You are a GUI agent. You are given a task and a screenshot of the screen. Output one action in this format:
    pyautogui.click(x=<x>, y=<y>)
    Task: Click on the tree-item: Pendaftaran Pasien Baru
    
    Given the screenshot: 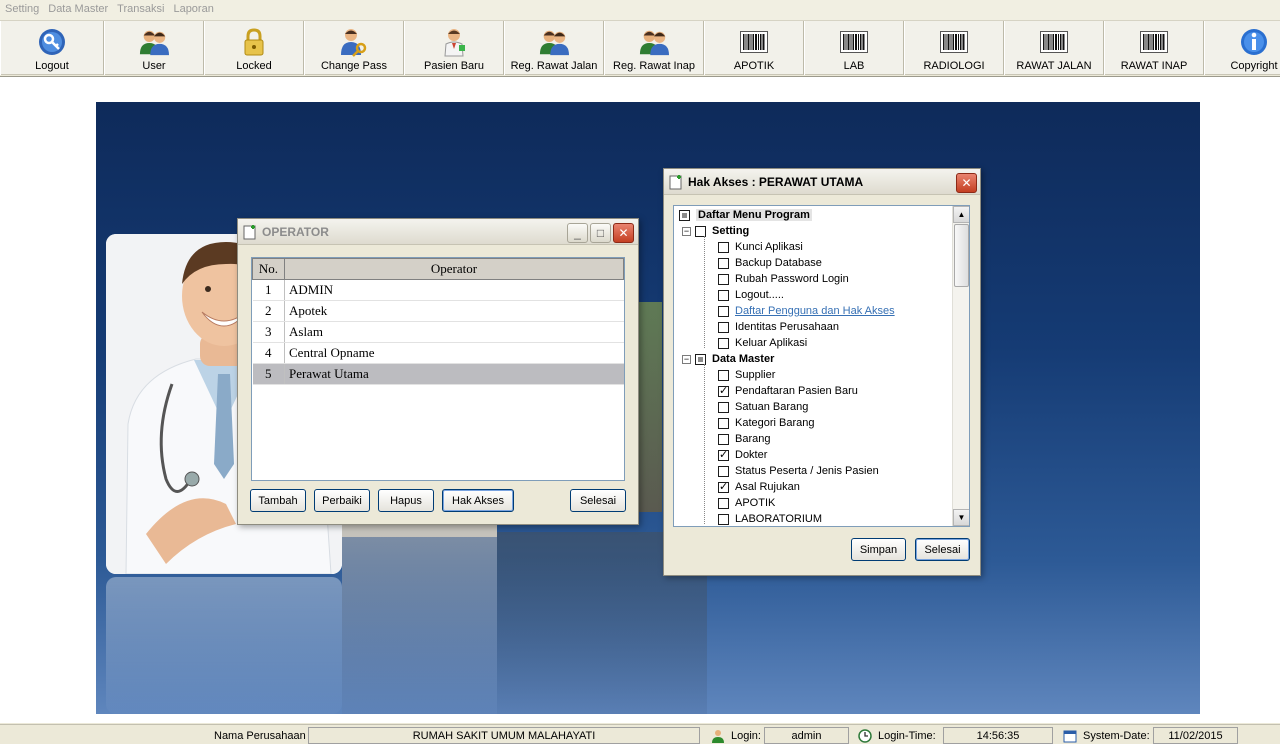 What is the action you would take?
    pyautogui.click(x=788, y=391)
    